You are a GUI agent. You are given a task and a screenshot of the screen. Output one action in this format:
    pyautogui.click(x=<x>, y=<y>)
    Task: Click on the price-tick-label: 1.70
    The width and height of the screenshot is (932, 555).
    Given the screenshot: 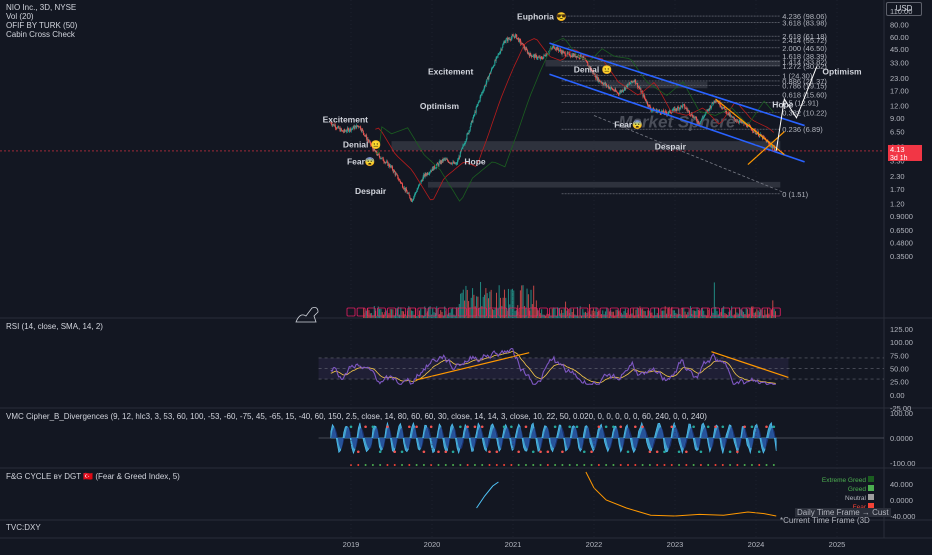 What is the action you would take?
    pyautogui.click(x=897, y=189)
    